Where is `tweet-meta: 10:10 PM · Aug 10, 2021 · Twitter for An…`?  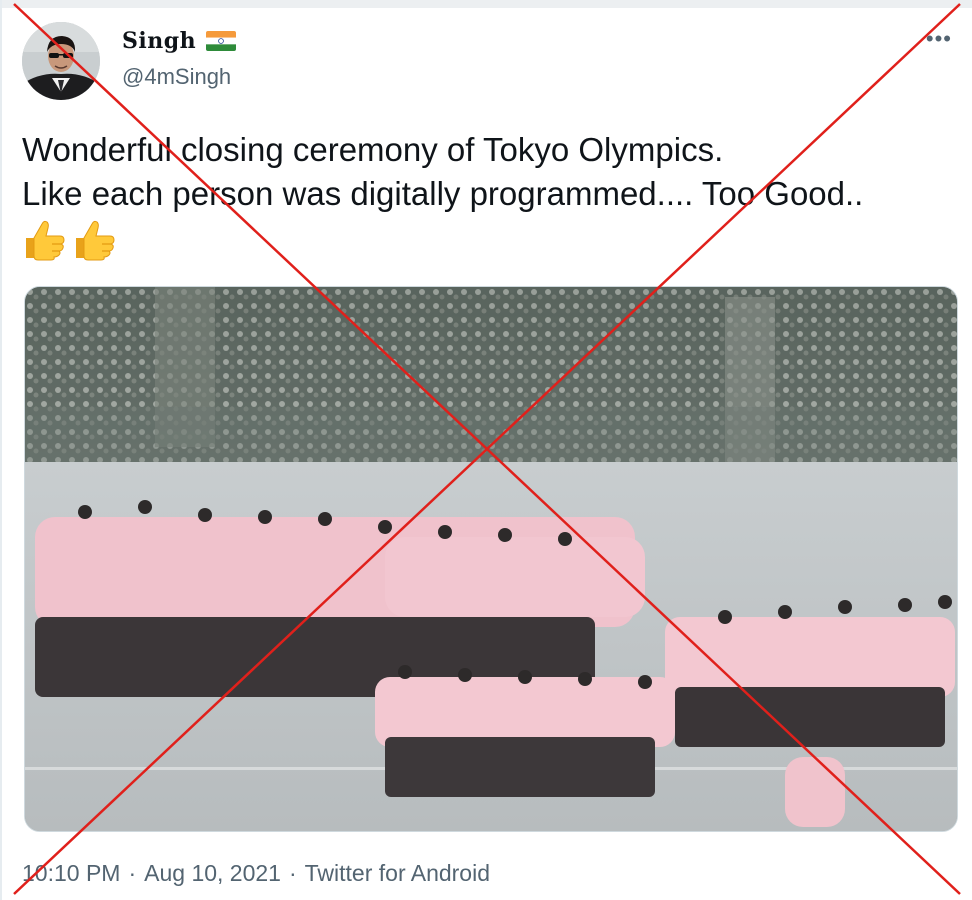 tweet-meta: 10:10 PM · Aug 10, 2021 · Twitter for An… is located at coordinates (256, 873).